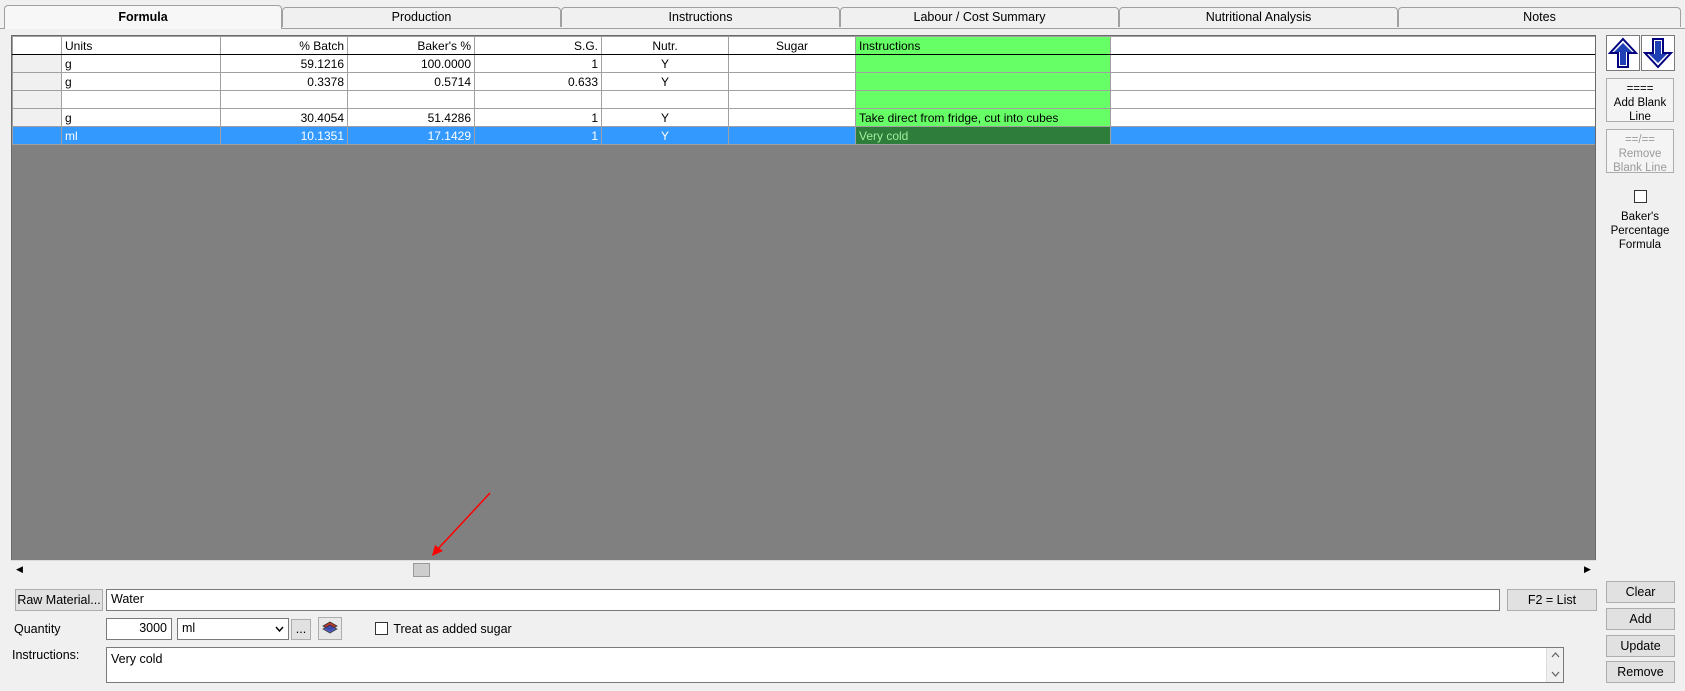 This screenshot has width=1685, height=691. What do you see at coordinates (792, 45) in the screenshot?
I see `col-header-sugar: Sugar` at bounding box center [792, 45].